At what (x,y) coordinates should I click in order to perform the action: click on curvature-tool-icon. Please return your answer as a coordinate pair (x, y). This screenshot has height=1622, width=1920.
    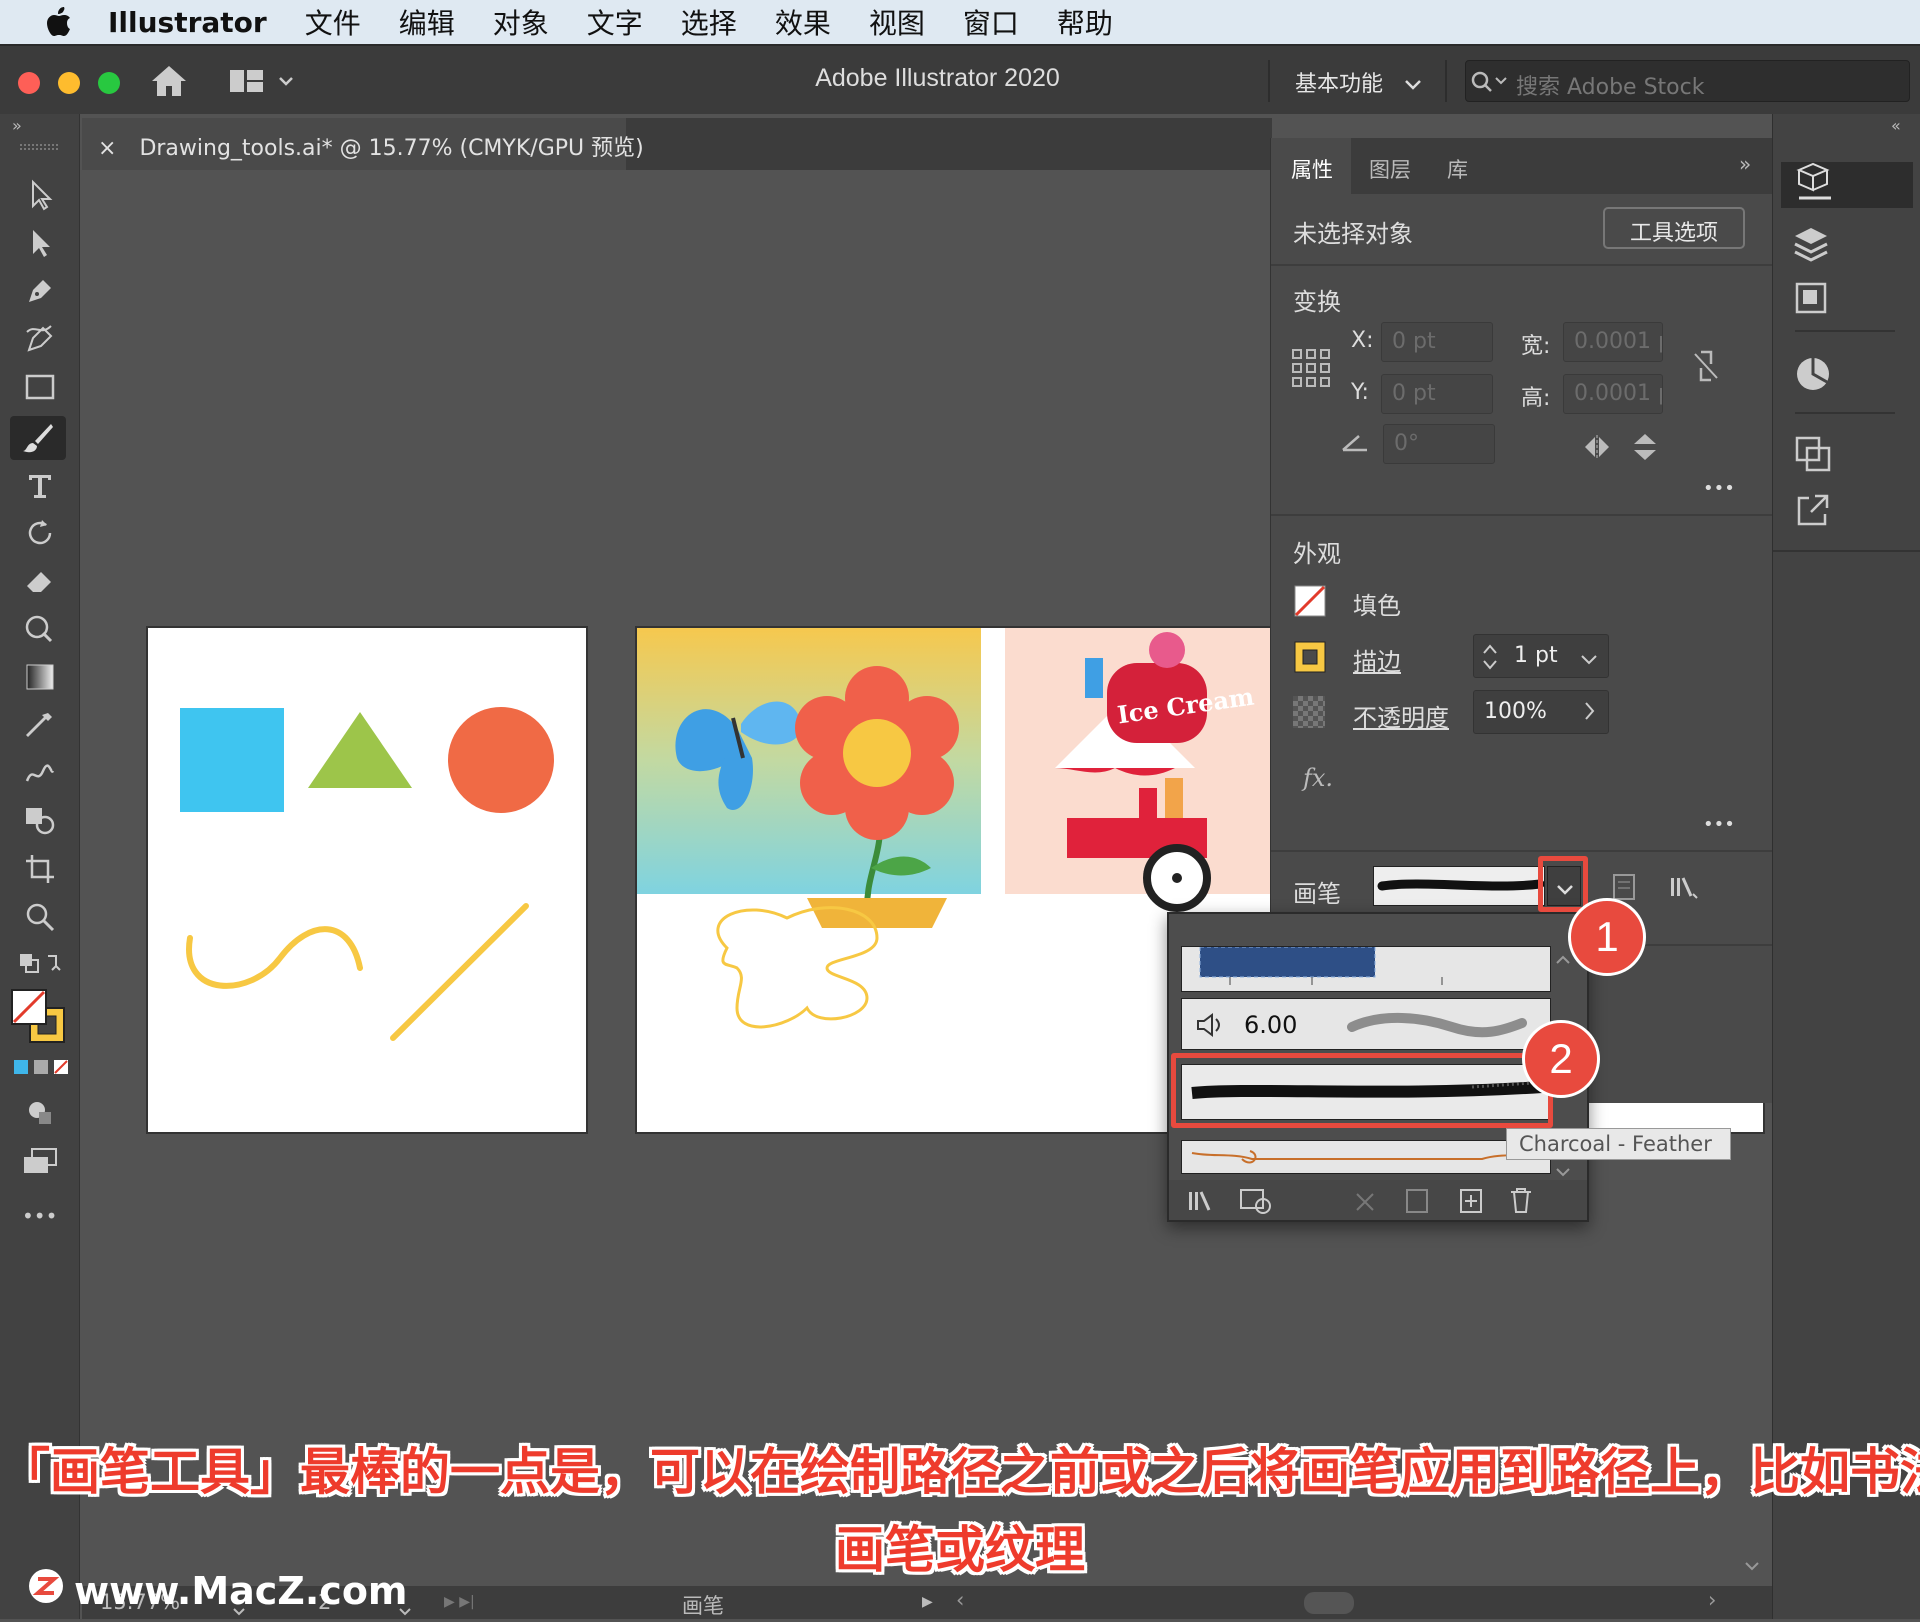
    Looking at the image, I should click on (40, 339).